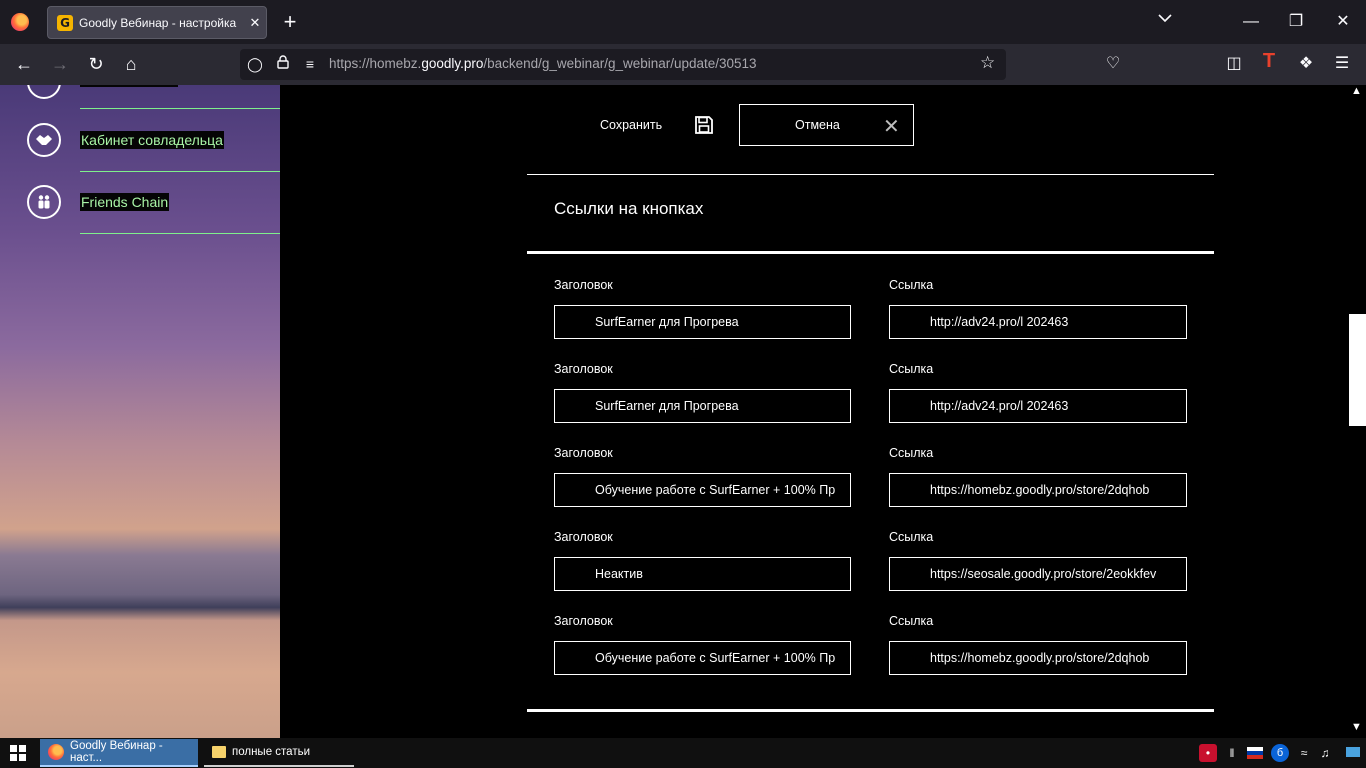  I want to click on sidebar-item-label: Кабинет совладельца, so click(152, 140).